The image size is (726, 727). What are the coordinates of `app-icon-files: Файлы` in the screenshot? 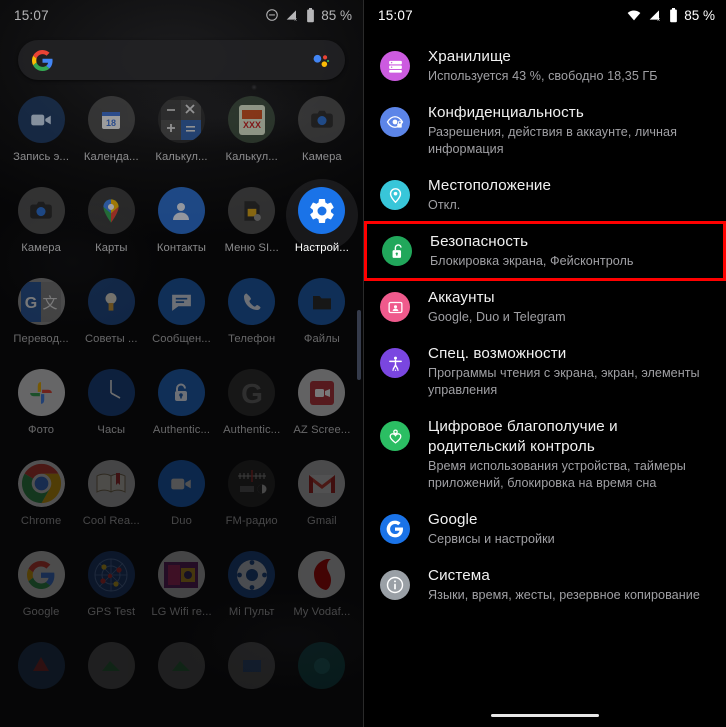 It's located at (322, 317).